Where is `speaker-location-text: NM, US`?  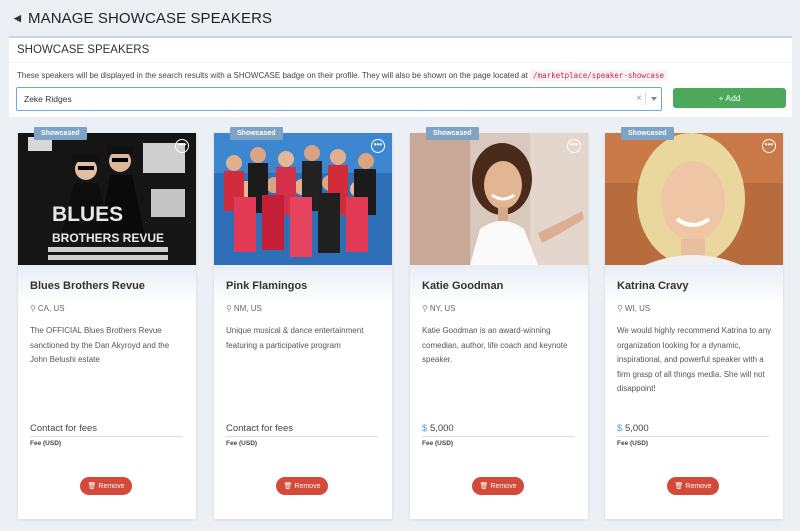
speaker-location-text: NM, US is located at coordinates (247, 308).